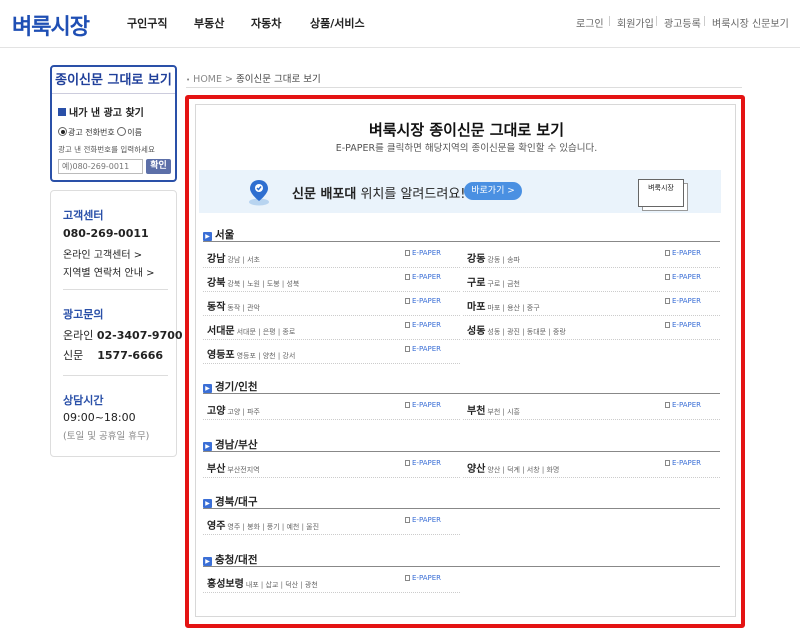 Image resolution: width=800 pixels, height=638 pixels. I want to click on region-item-name-group: 서대문 서대문 | 은평 | 종로, so click(251, 329).